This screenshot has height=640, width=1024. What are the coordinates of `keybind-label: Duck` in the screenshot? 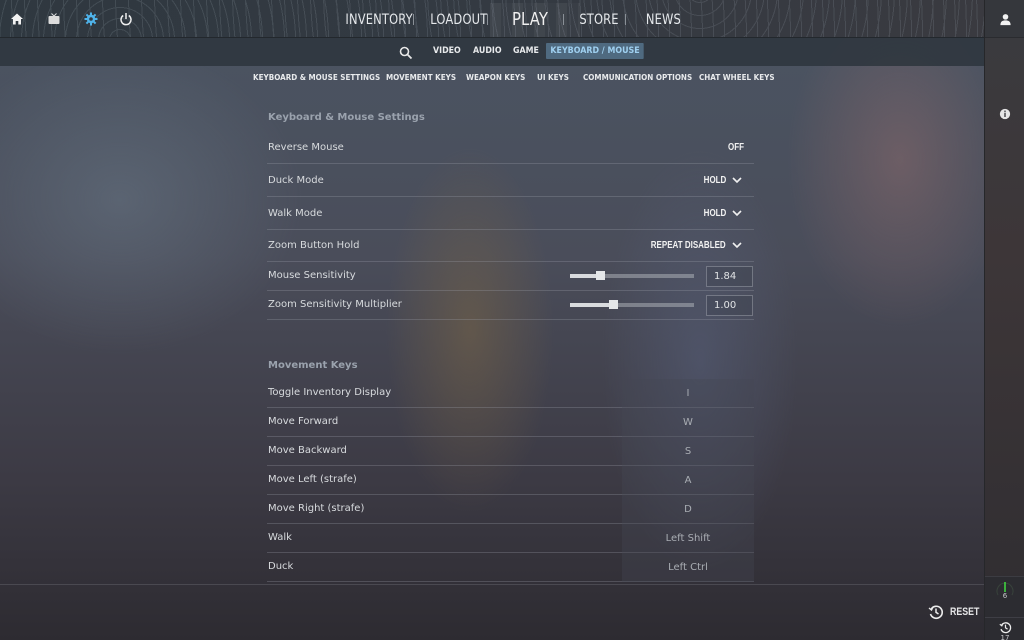 It's located at (281, 566).